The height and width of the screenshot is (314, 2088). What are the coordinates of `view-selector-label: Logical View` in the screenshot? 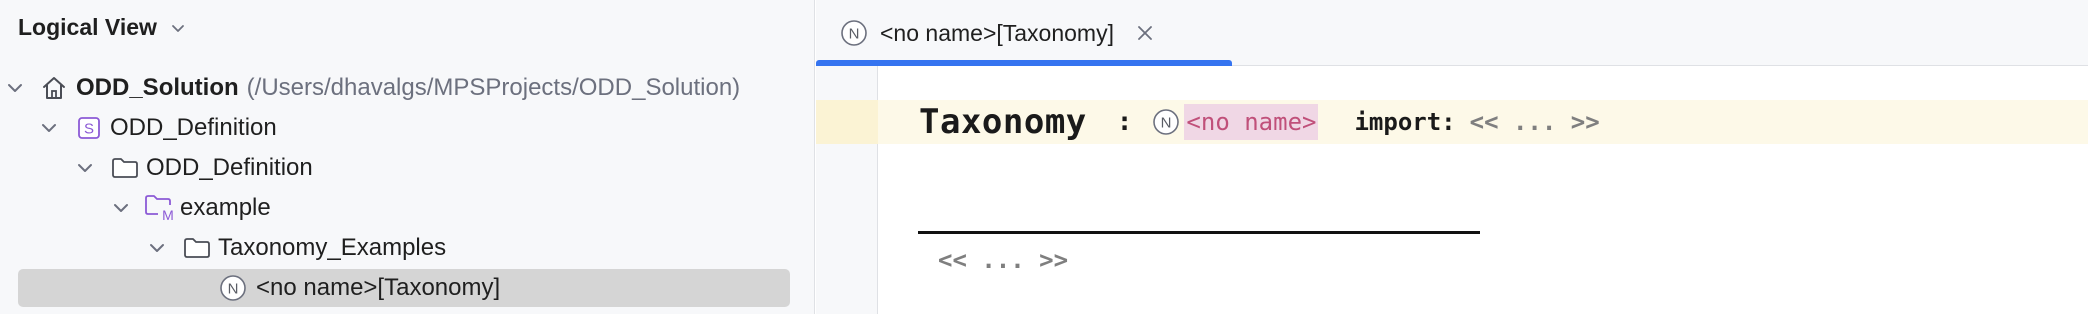 It's located at (87, 27).